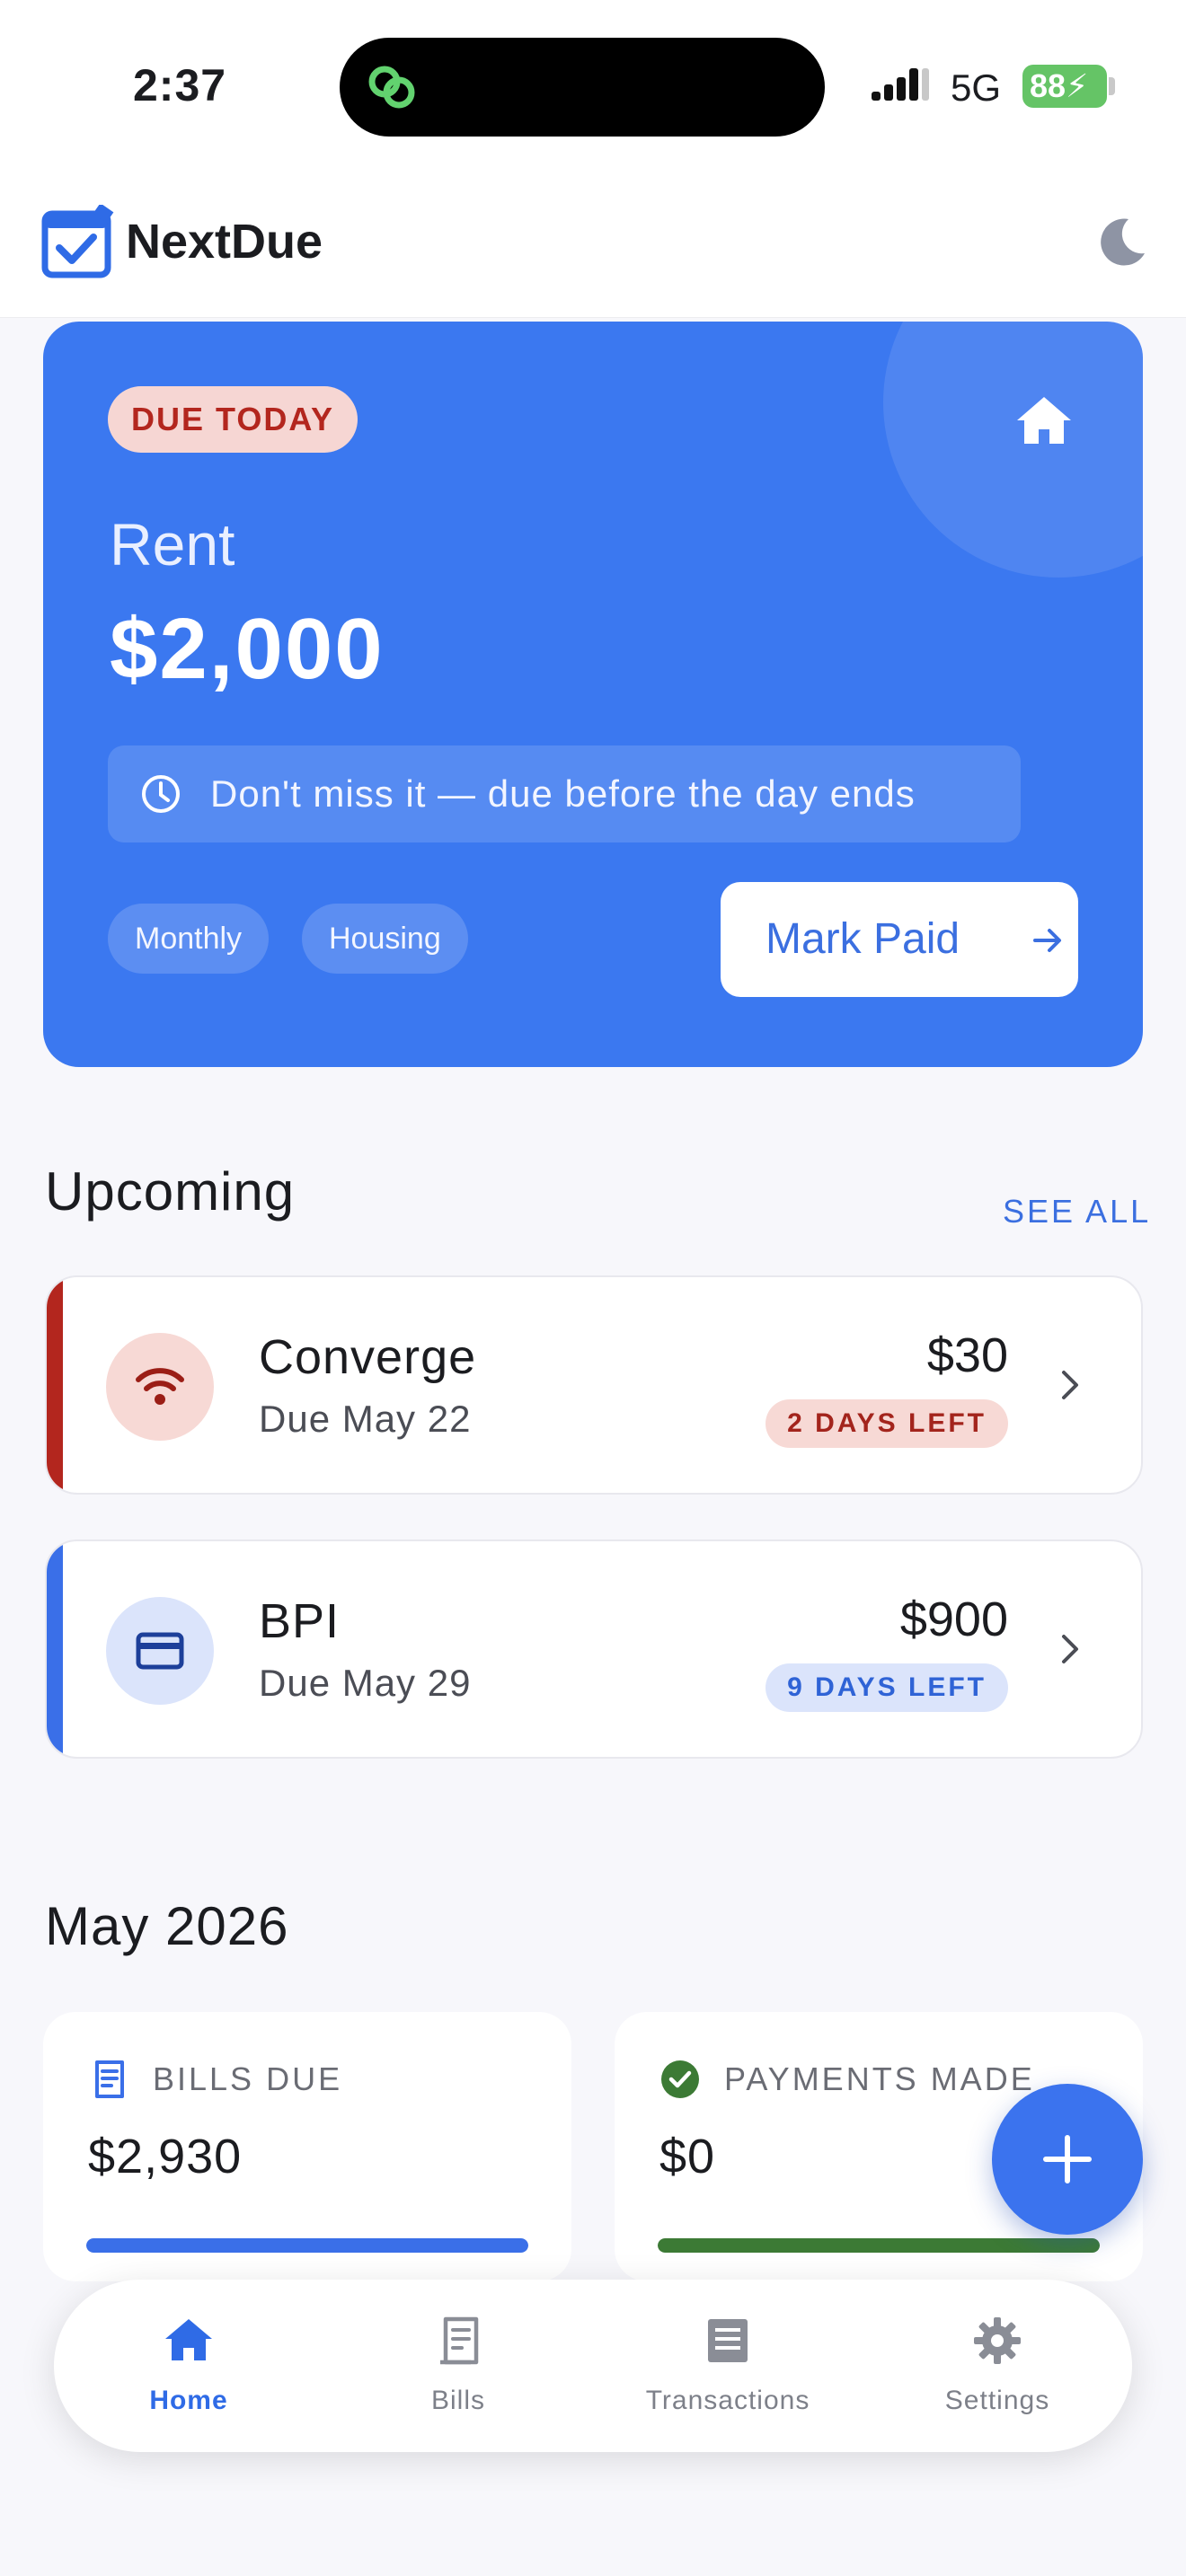  Describe the element at coordinates (997, 2366) in the screenshot. I see `nav-settings: Settings` at that location.